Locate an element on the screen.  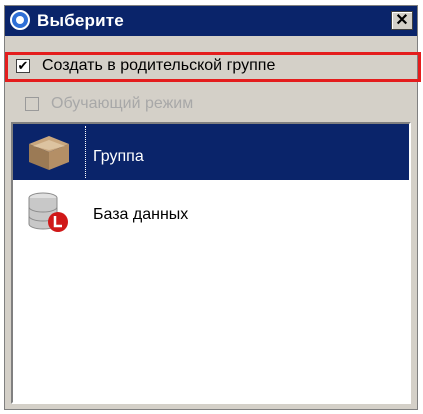
create-in-parent-label: Создать в родительской группе is located at coordinates (159, 65).